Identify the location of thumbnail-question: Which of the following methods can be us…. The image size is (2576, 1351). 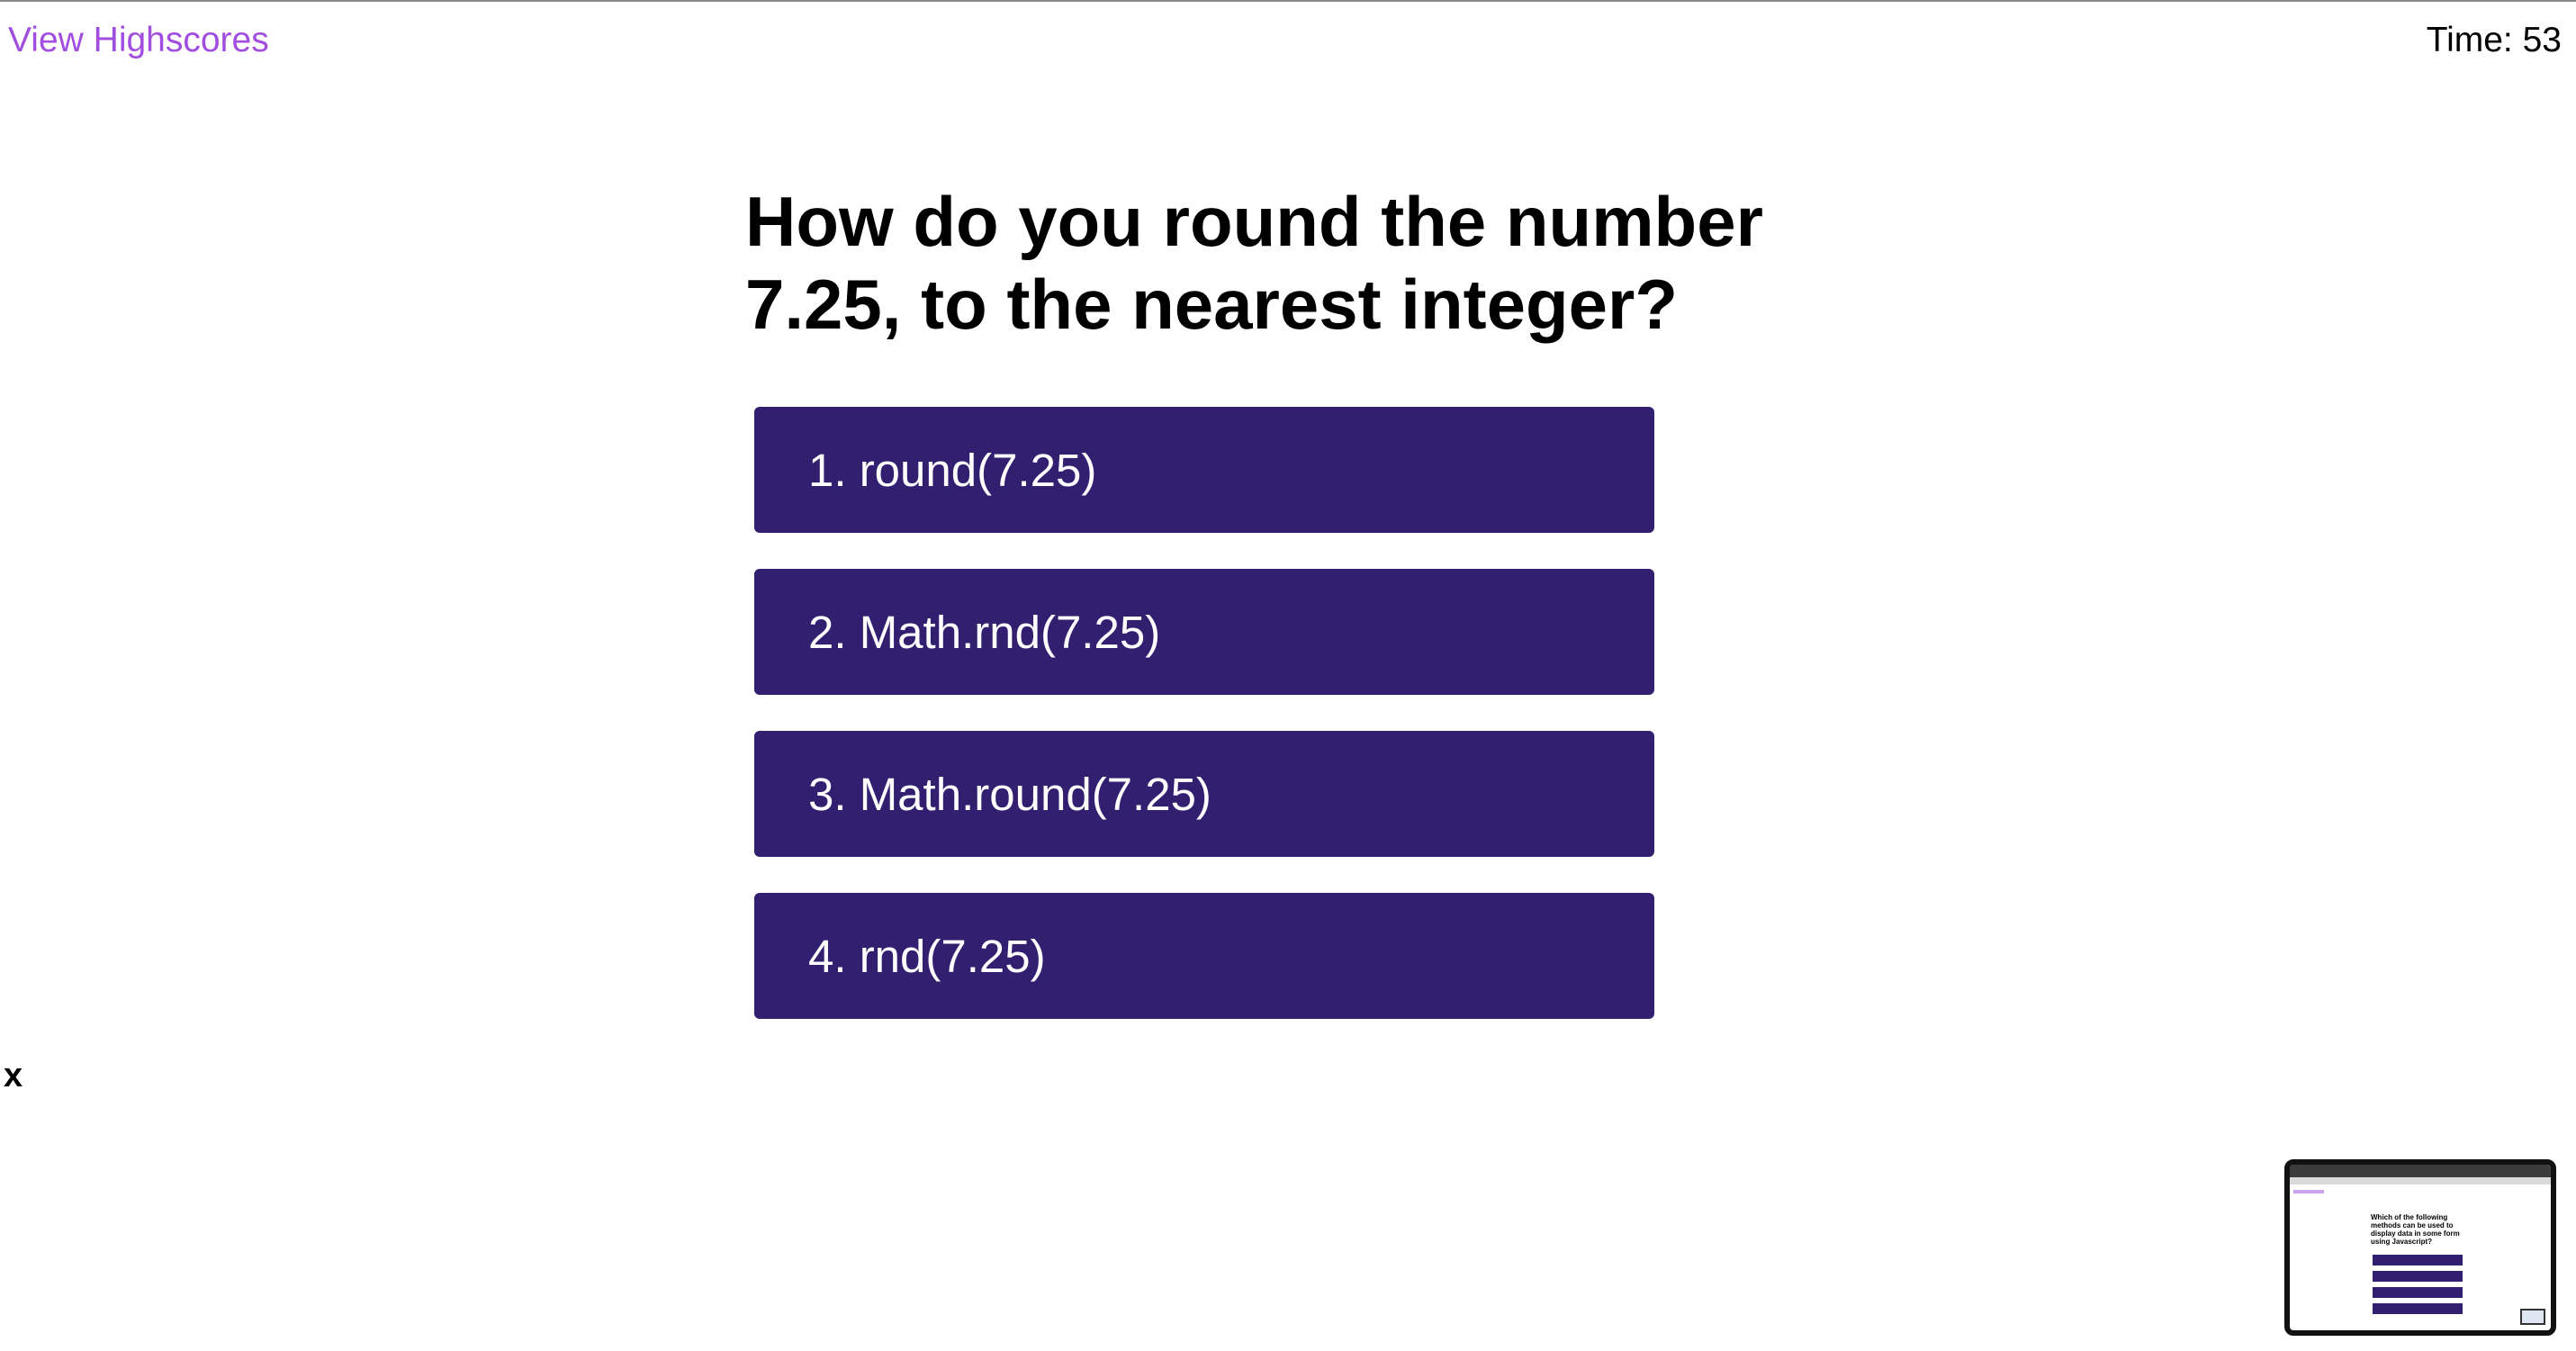
(2415, 1229).